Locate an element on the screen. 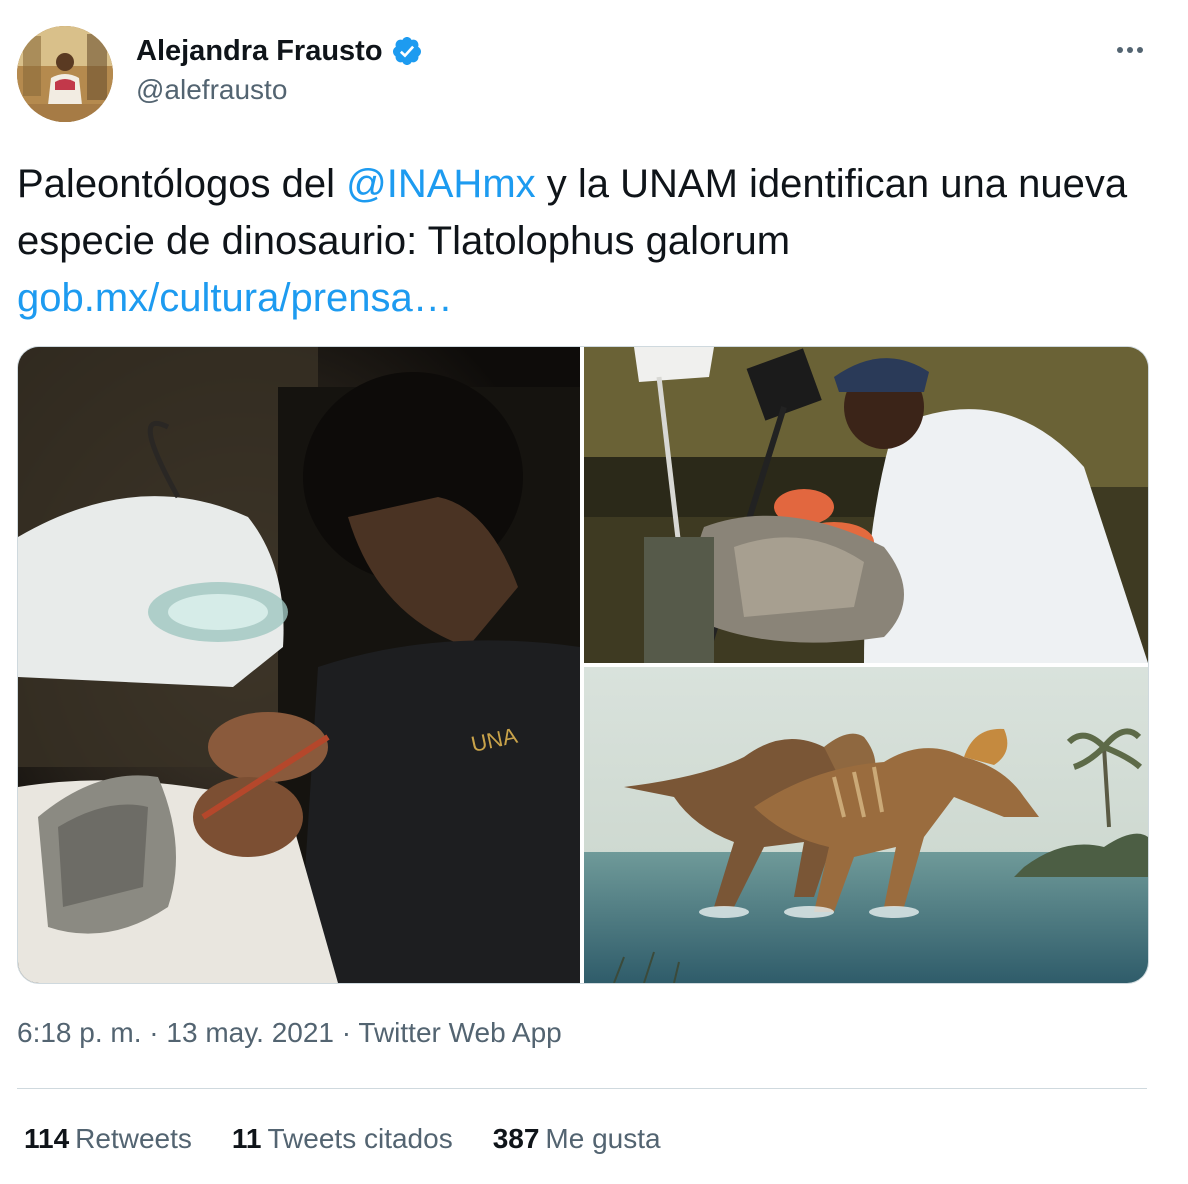  likes-stat: 387 Me gusta is located at coordinates (577, 1139).